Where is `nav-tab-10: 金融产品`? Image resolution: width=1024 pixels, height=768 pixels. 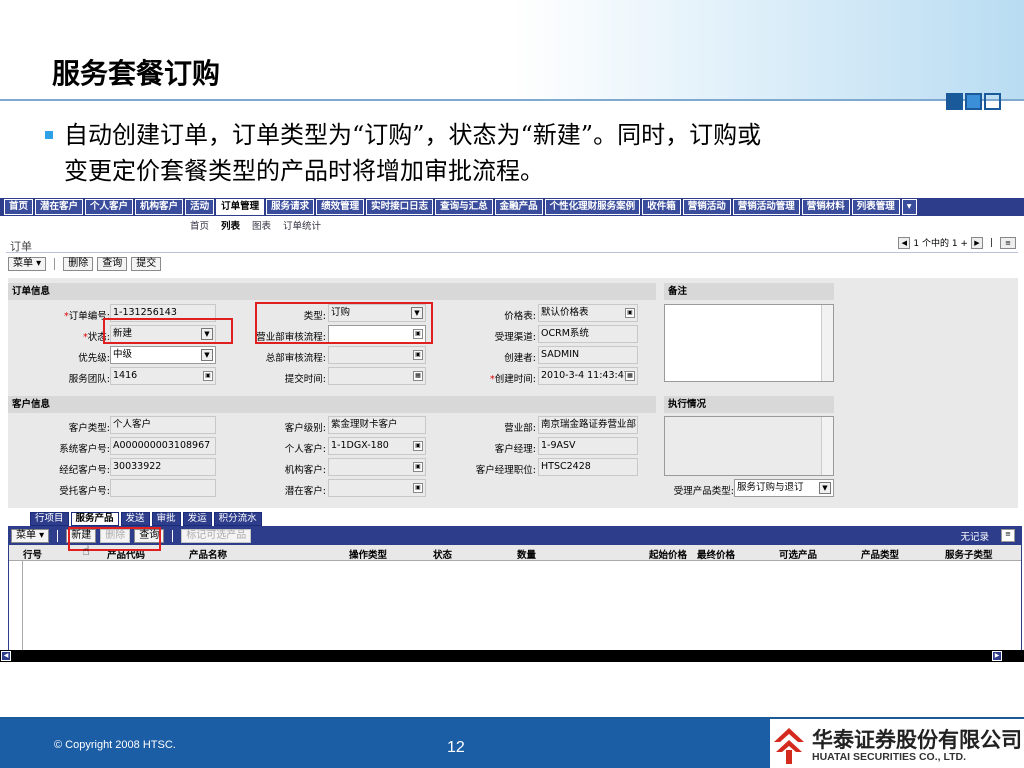
nav-tab-10: 金融产品 is located at coordinates (518, 207).